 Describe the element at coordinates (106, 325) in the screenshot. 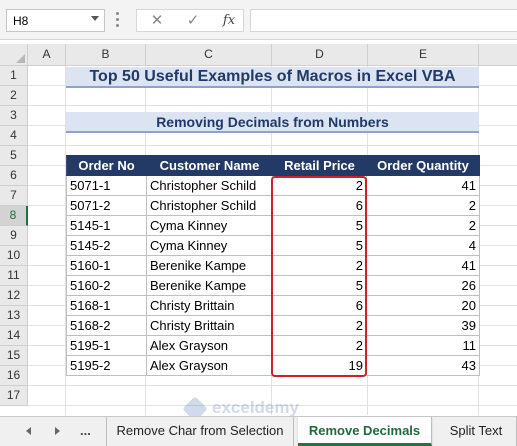

I see `order-no-cell: 5168-2` at that location.